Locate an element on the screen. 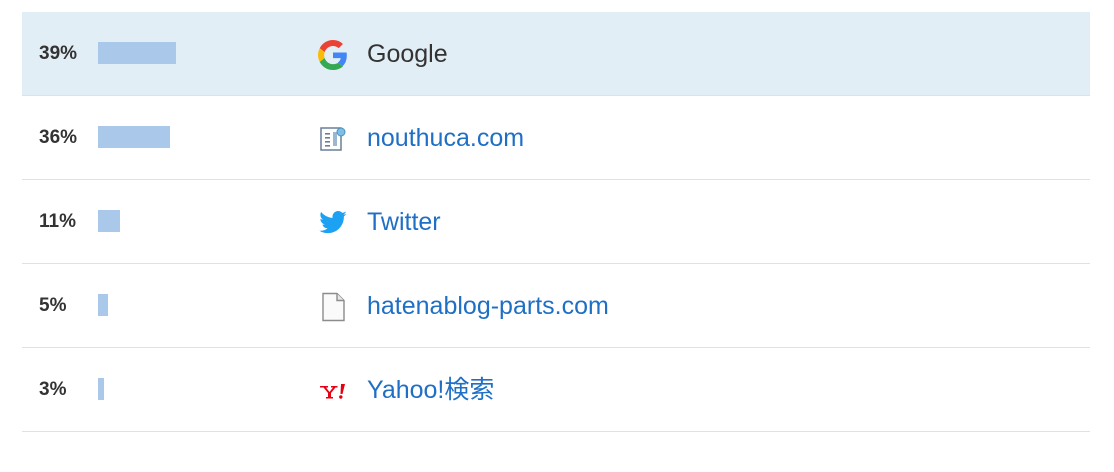  google-icon is located at coordinates (333, 55).